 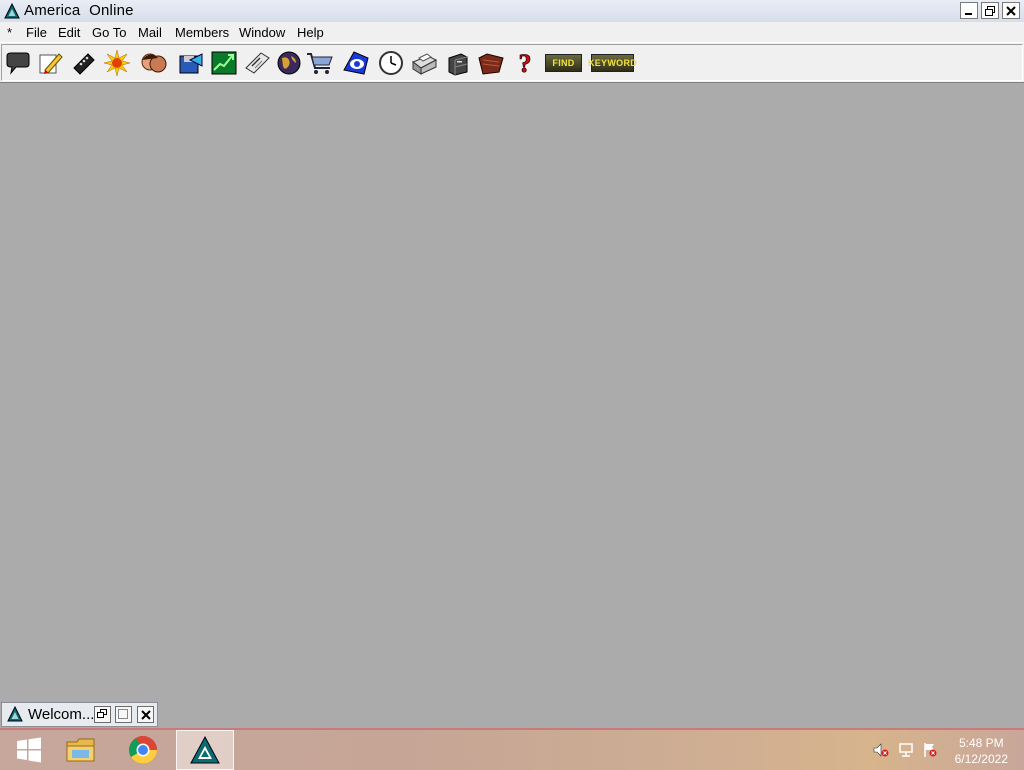 What do you see at coordinates (79, 10) in the screenshot?
I see `window-title: America Online` at bounding box center [79, 10].